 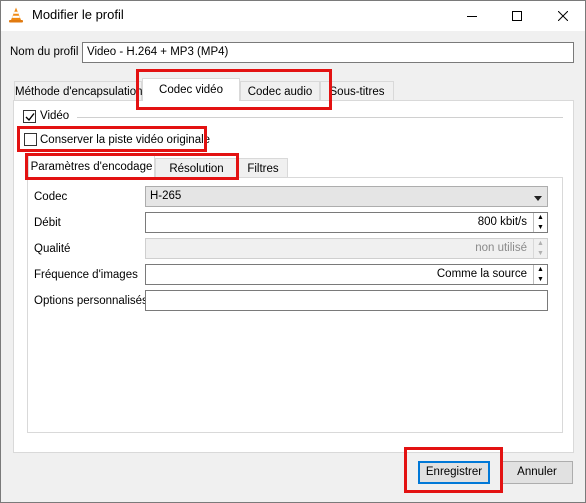 What do you see at coordinates (51, 197) in the screenshot?
I see `codec-label: Codec` at bounding box center [51, 197].